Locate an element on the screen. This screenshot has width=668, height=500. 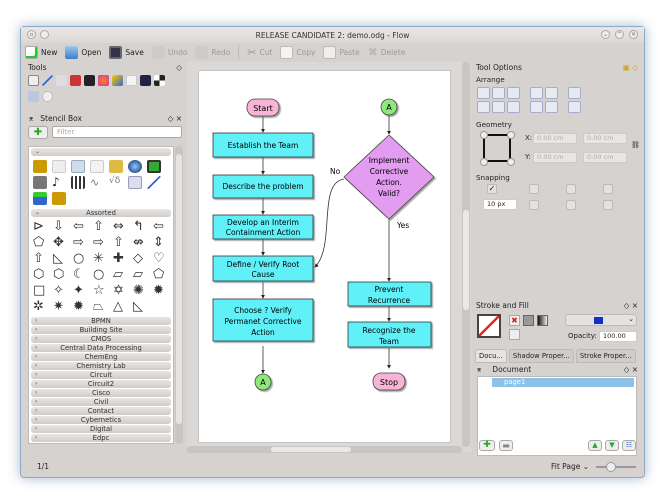
stencil-shape: ☆ is located at coordinates (101, 291).